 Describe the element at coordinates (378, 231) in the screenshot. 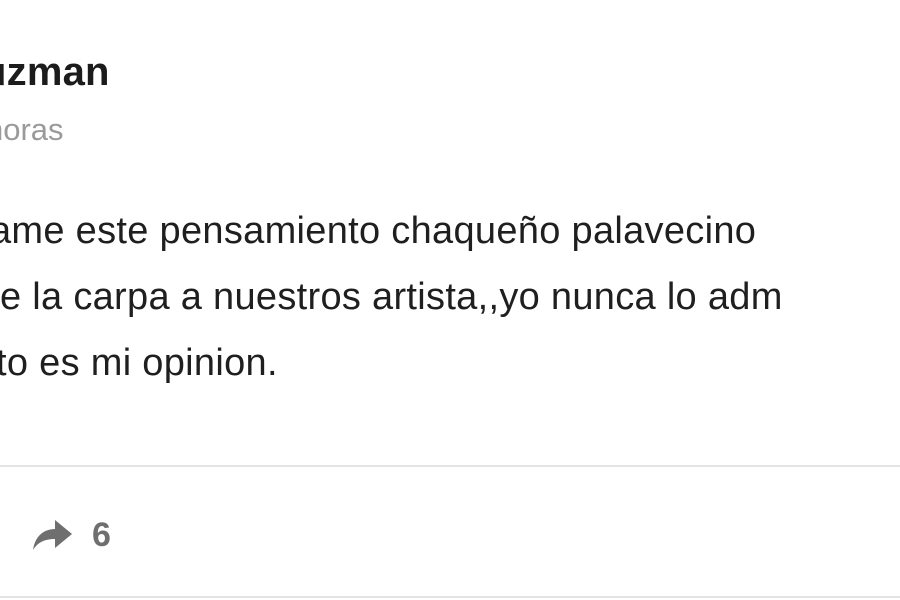

I see `post-body-line: ame este pensamiento chaqueño palavecino` at that location.